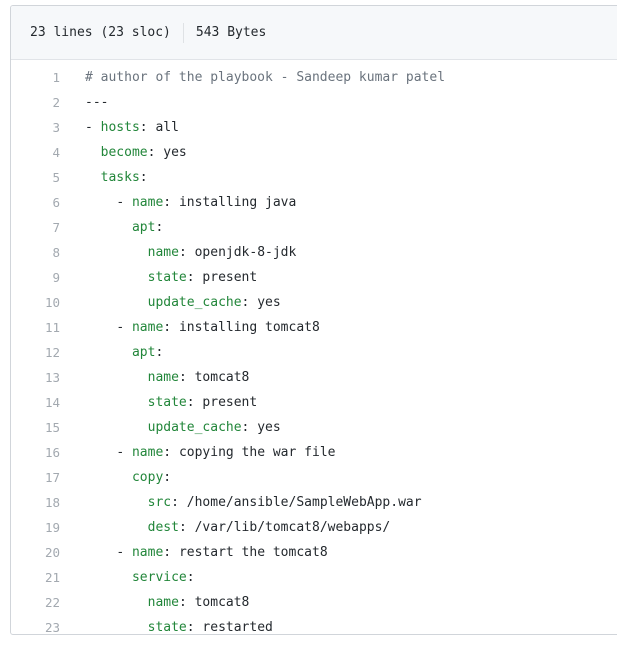 The image size is (617, 657). What do you see at coordinates (314, 252) in the screenshot?
I see `code-line: 8 name: openjdk-8-jdk` at bounding box center [314, 252].